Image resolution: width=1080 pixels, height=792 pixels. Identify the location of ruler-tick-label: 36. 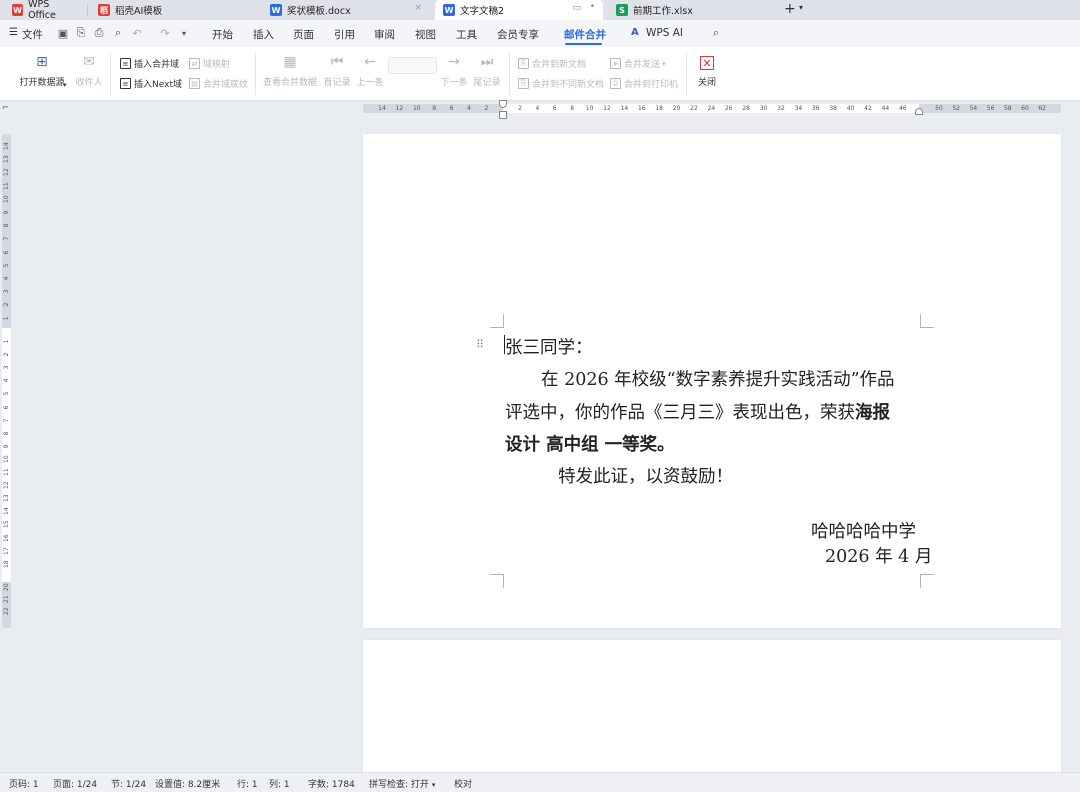
(815, 108).